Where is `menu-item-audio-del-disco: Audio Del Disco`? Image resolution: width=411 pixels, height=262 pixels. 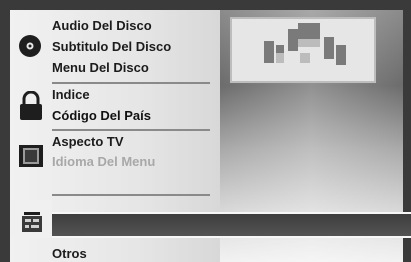 menu-item-audio-del-disco: Audio Del Disco is located at coordinates (102, 26).